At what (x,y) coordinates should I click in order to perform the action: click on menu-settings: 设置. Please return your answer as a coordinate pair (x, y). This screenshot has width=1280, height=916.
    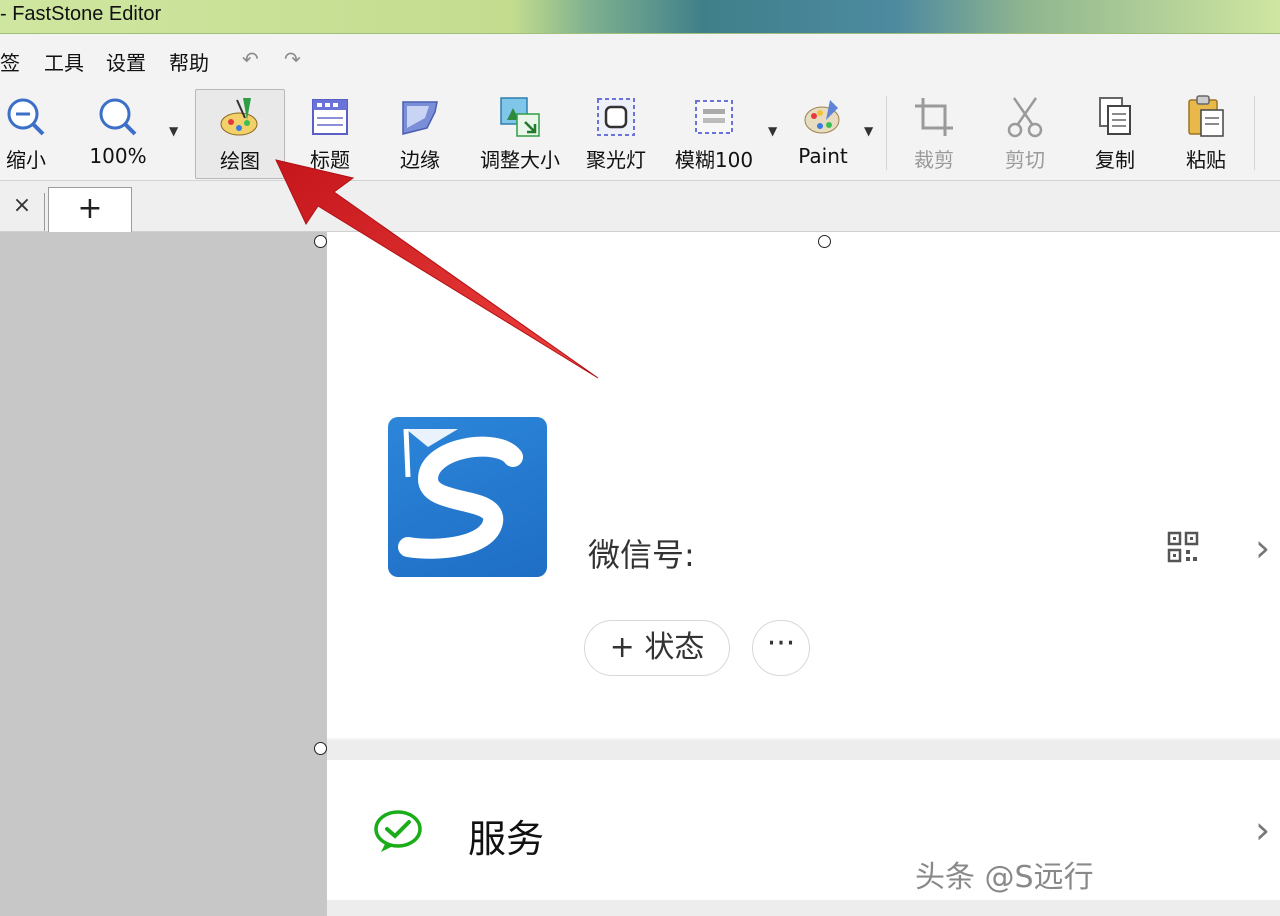
    Looking at the image, I should click on (126, 61).